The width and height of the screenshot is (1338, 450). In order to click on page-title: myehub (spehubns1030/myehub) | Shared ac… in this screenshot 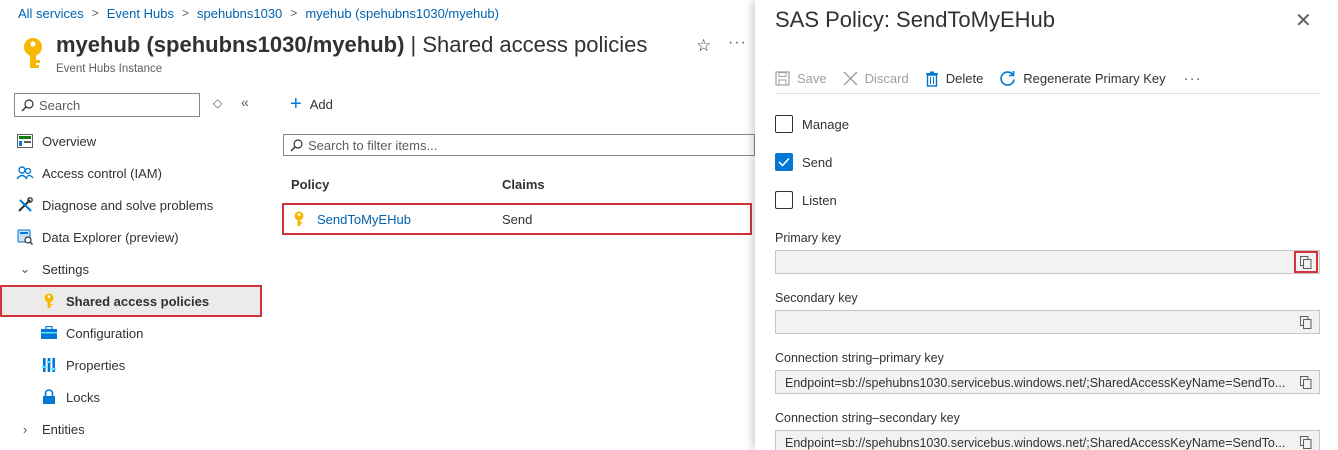, I will do `click(351, 45)`.